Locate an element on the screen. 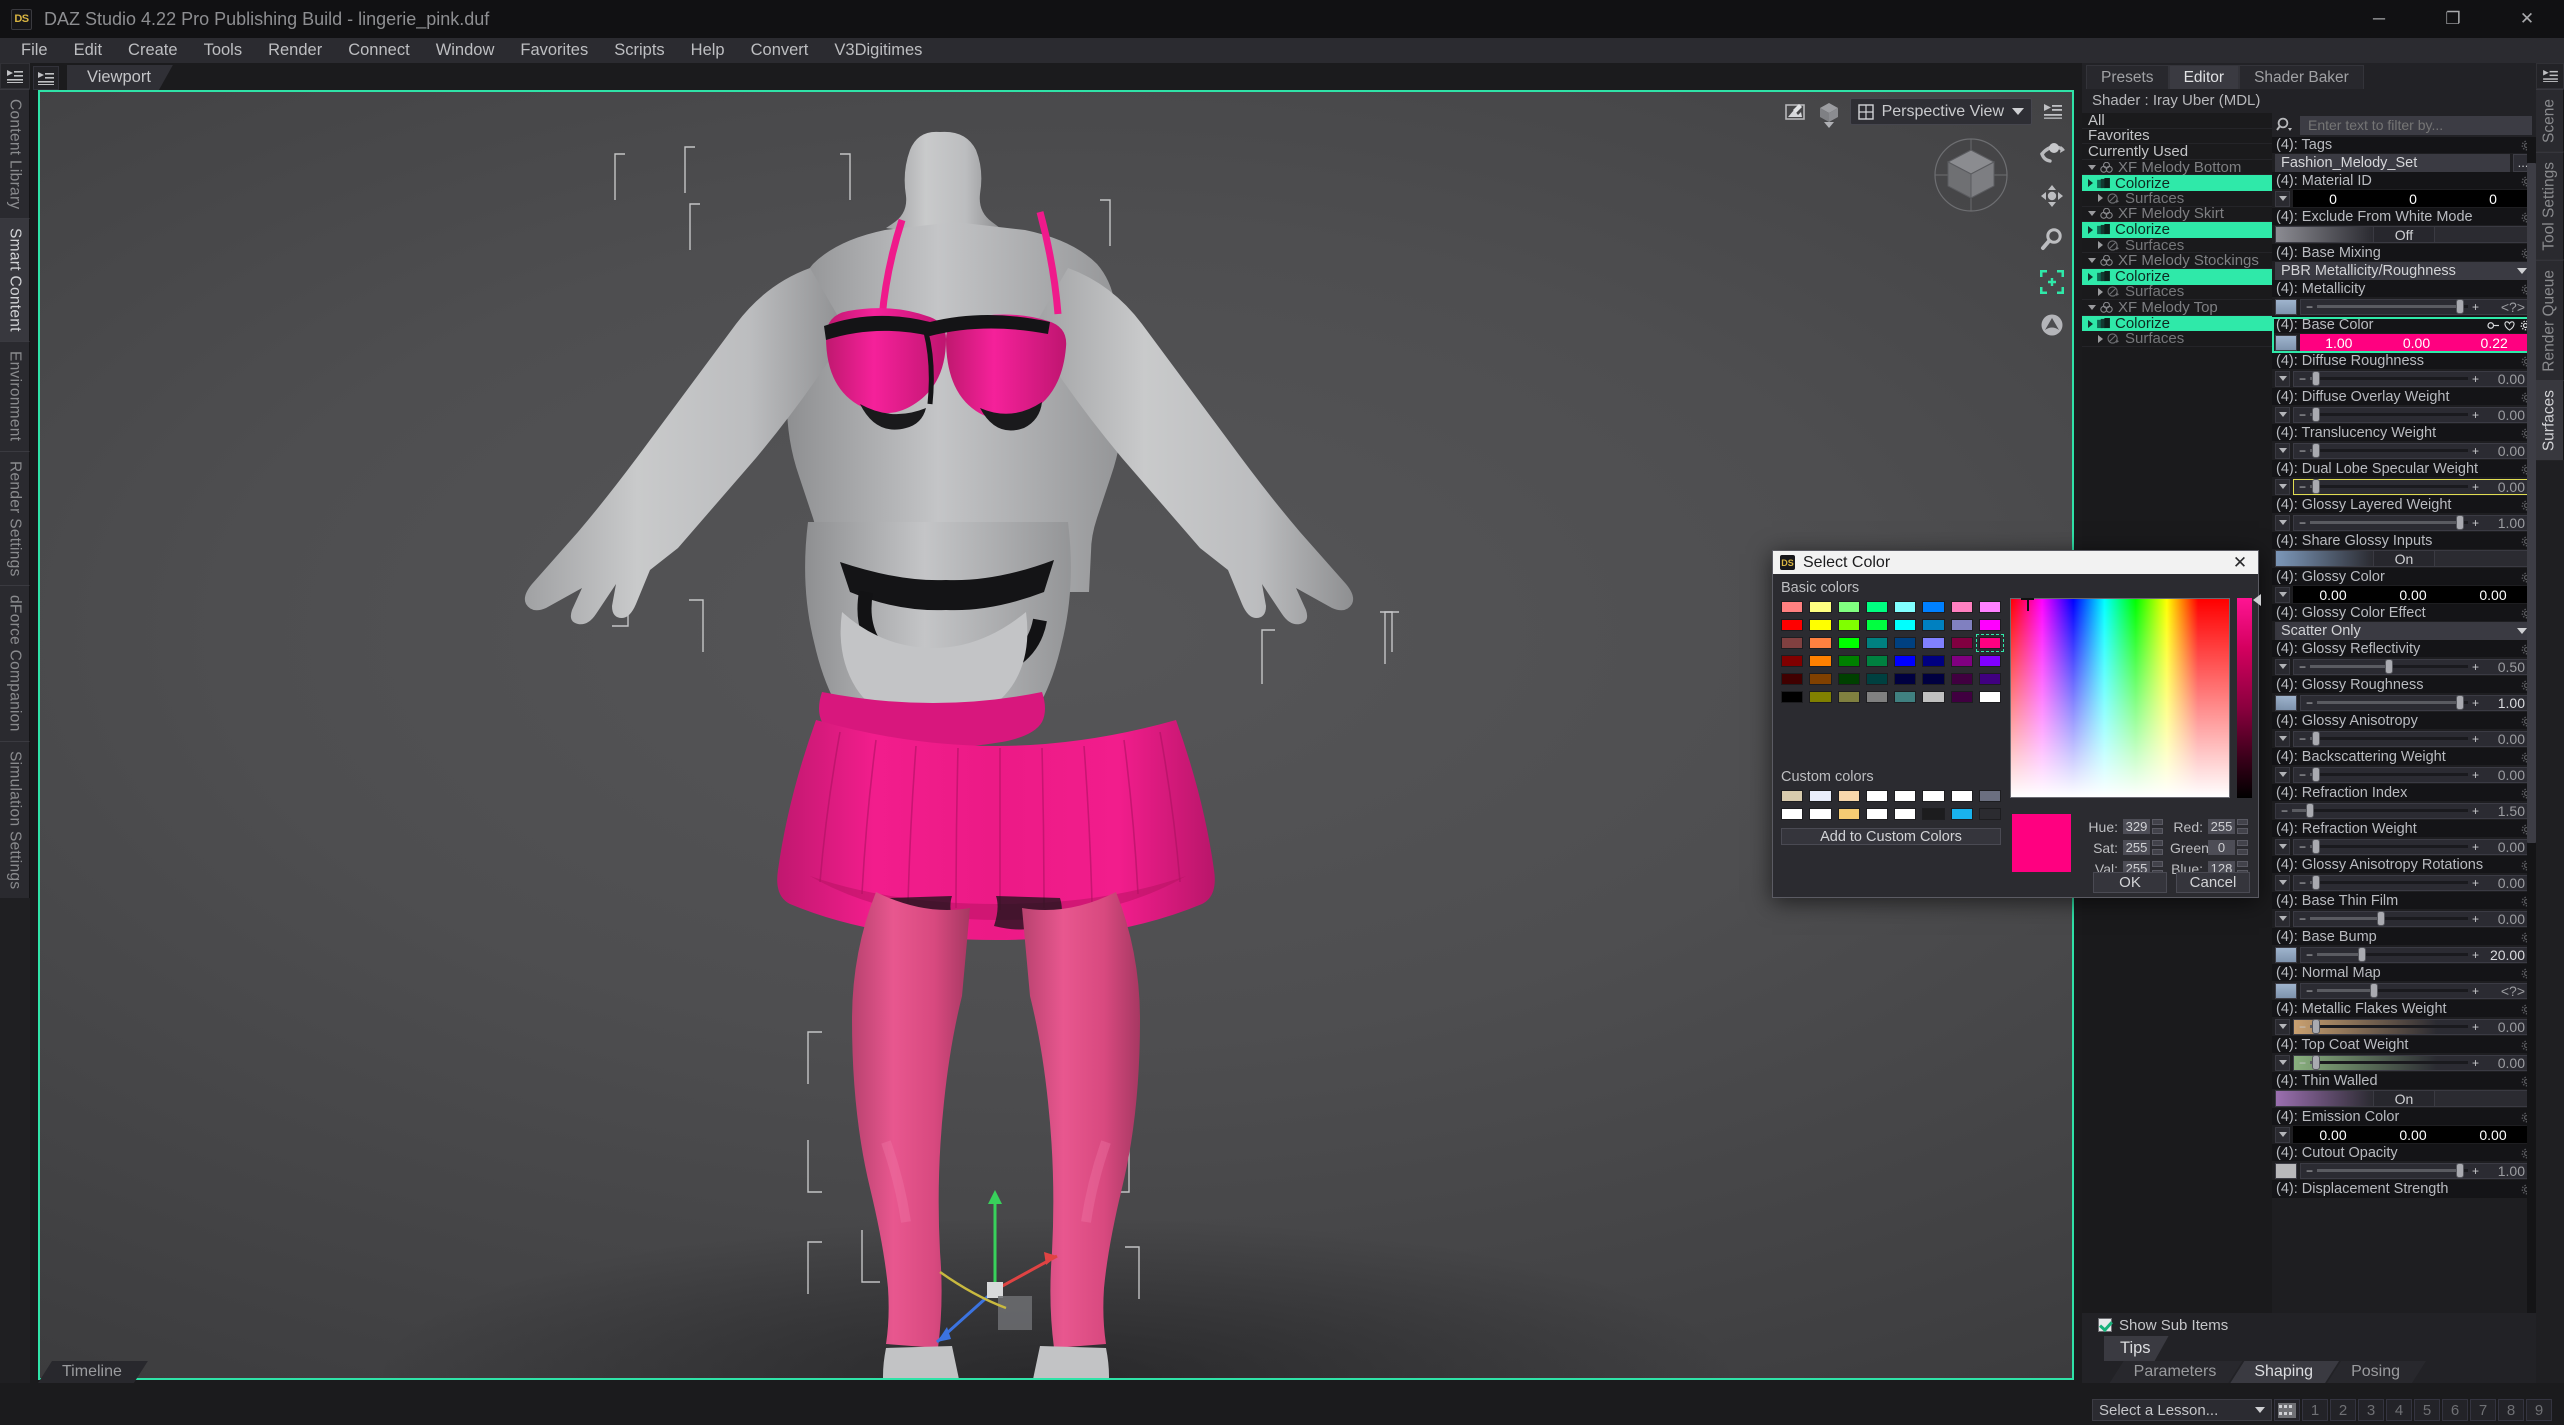 This screenshot has height=1425, width=2564. slider-value: 20.00 is located at coordinates (2504, 955).